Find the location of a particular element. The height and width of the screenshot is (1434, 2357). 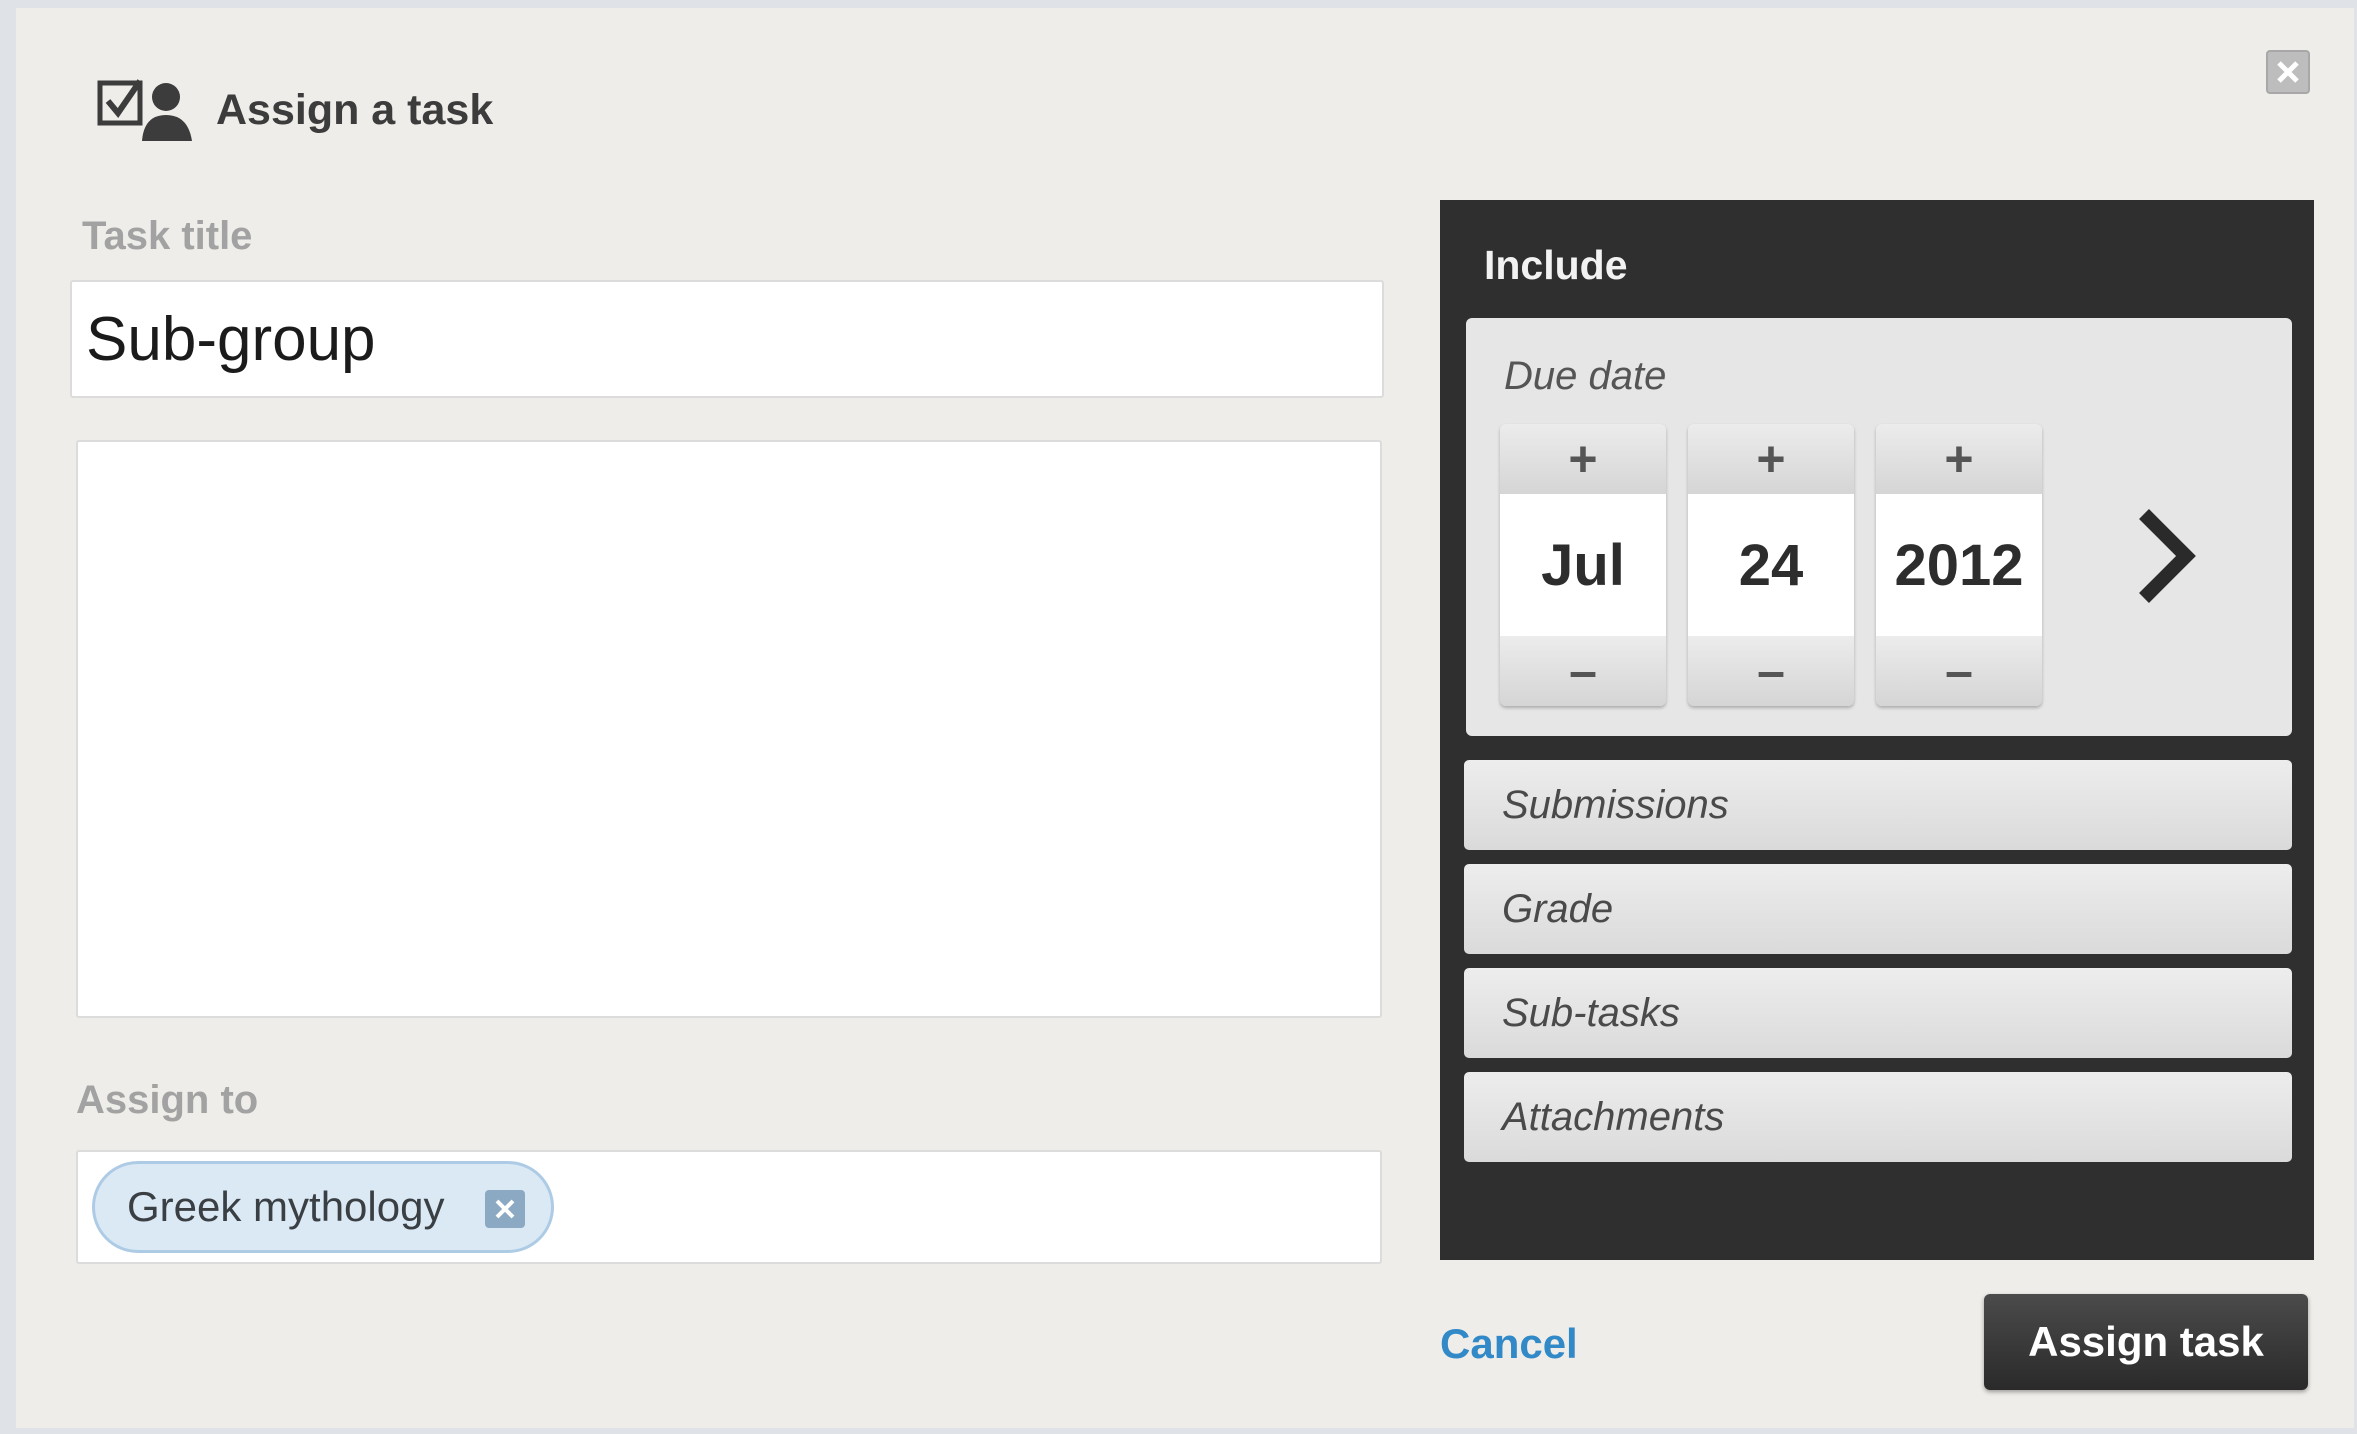

year-stepper: + 2012 – is located at coordinates (1959, 565).